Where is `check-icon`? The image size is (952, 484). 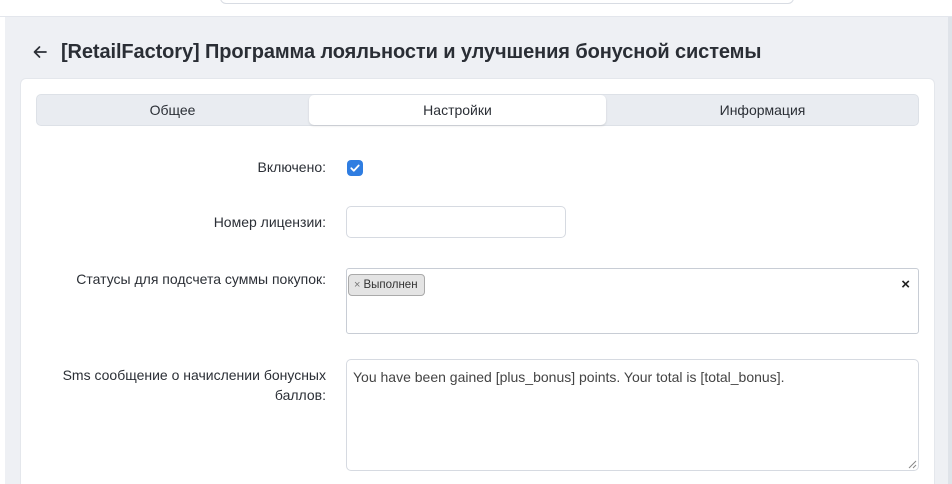 check-icon is located at coordinates (355, 168).